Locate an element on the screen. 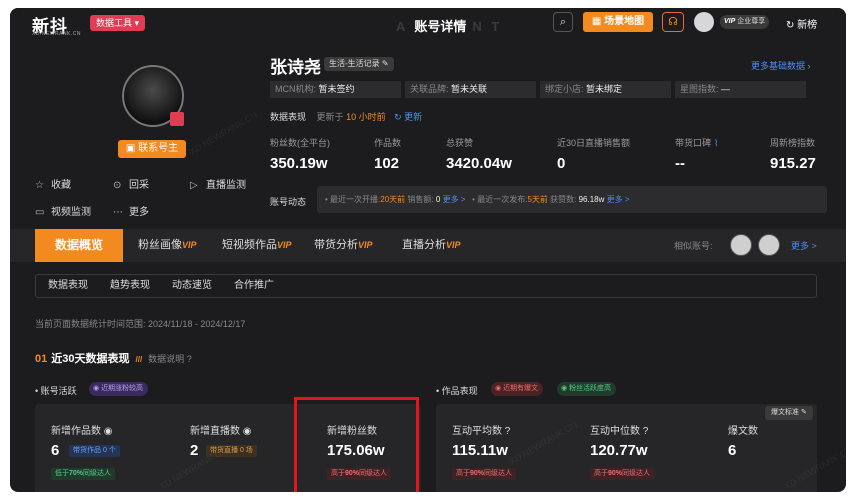 The image size is (856, 500). new-works-label: 新增作品数 is located at coordinates (76, 431).